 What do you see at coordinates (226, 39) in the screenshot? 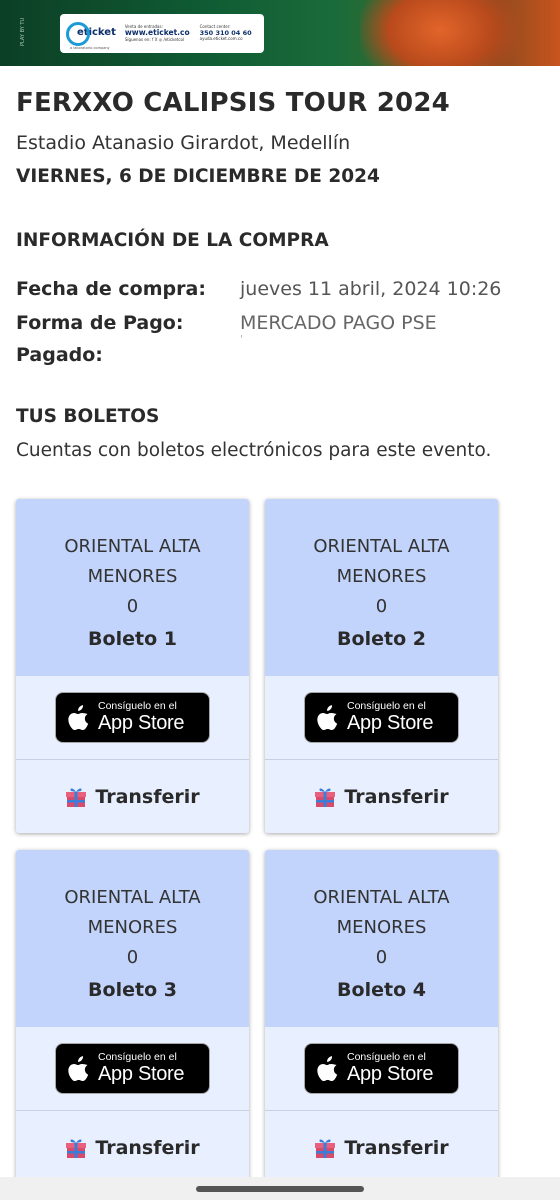
I see `help-url: ayuda.eticket.com.co` at bounding box center [226, 39].